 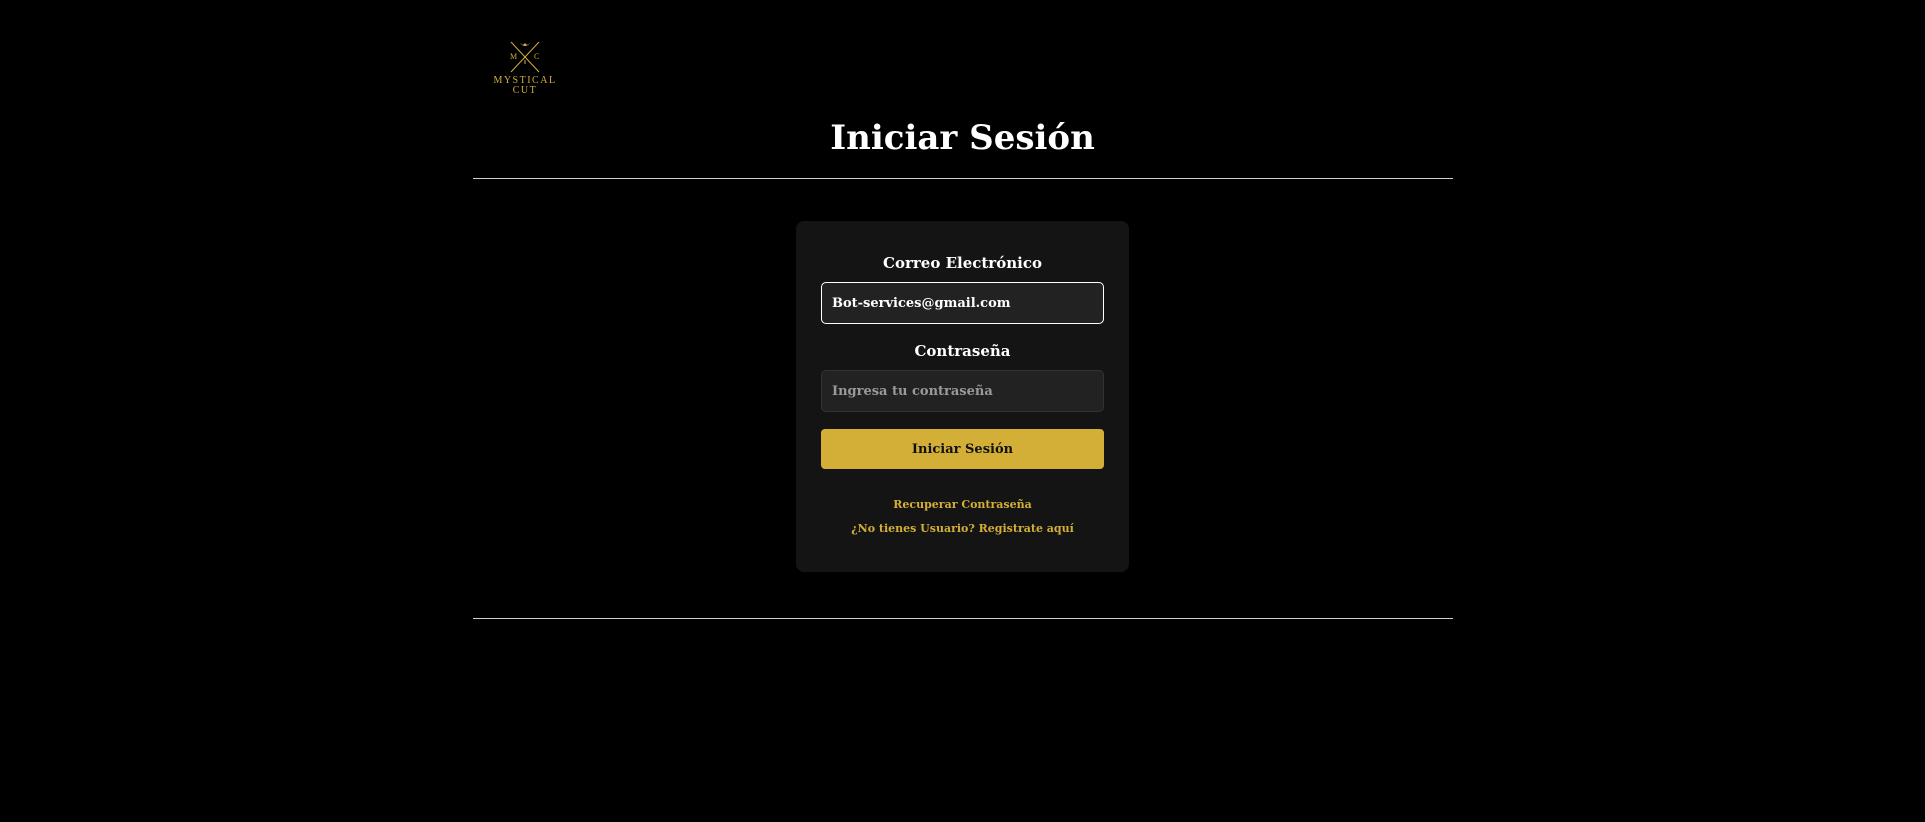 What do you see at coordinates (962, 391) in the screenshot?
I see `password-field` at bounding box center [962, 391].